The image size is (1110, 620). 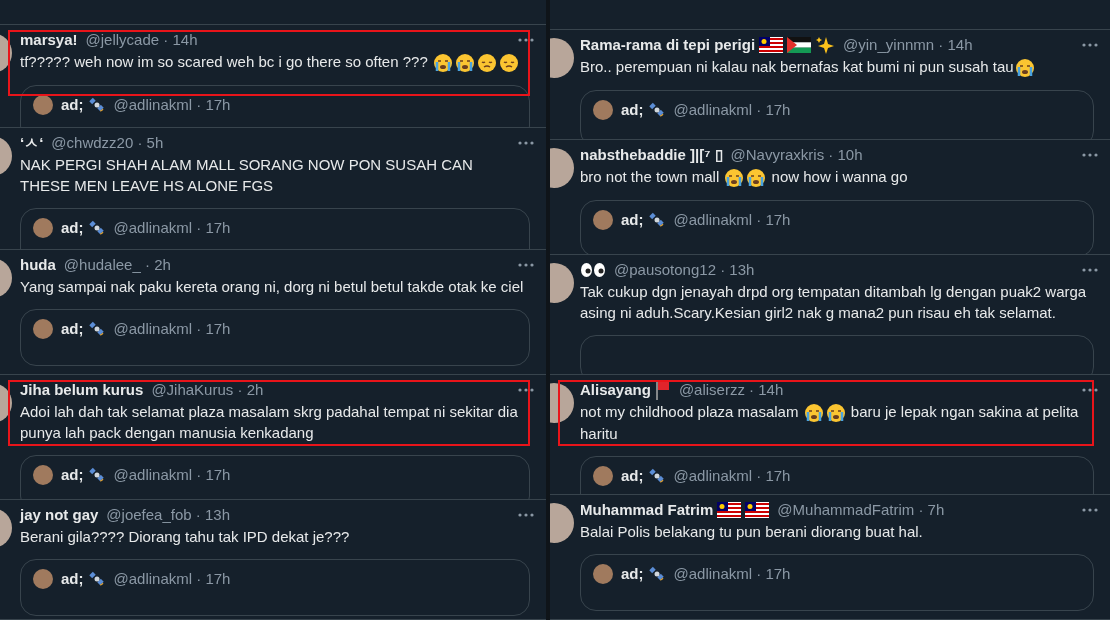 I want to click on tweet-text: bro not the town mall now how i wanna go, so click(x=835, y=177).